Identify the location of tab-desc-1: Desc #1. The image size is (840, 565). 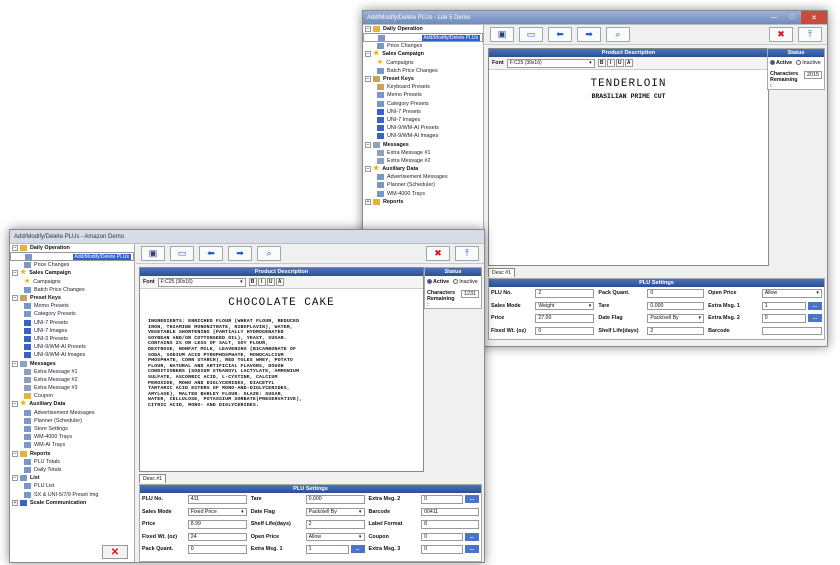
(502, 272).